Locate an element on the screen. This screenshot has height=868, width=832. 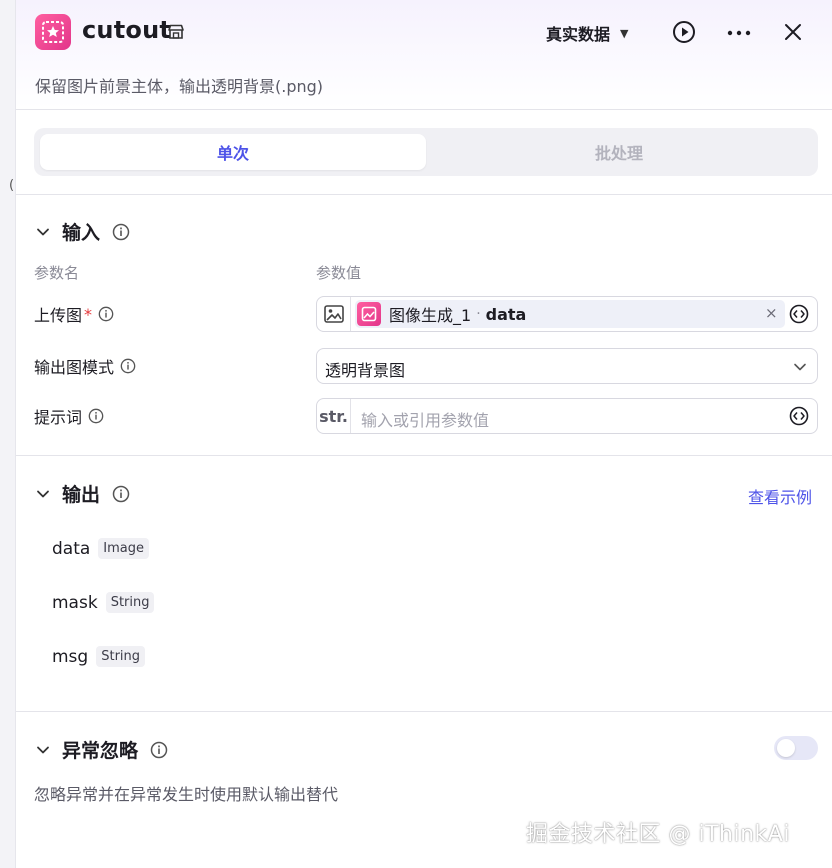
run-icon is located at coordinates (684, 34).